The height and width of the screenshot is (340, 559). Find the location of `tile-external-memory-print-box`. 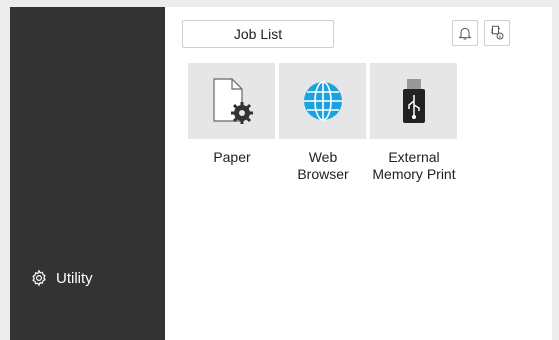

tile-external-memory-print-box is located at coordinates (413, 101).